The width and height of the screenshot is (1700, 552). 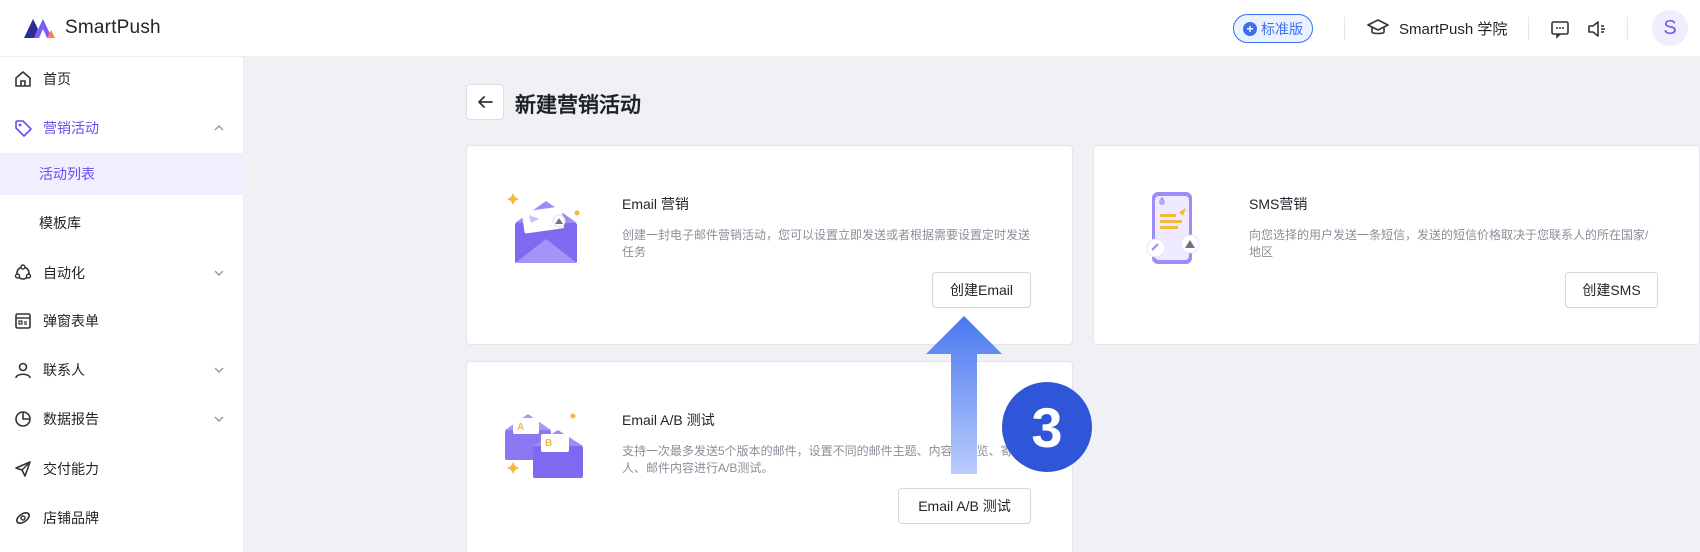 I want to click on pie-chart-icon, so click(x=23, y=419).